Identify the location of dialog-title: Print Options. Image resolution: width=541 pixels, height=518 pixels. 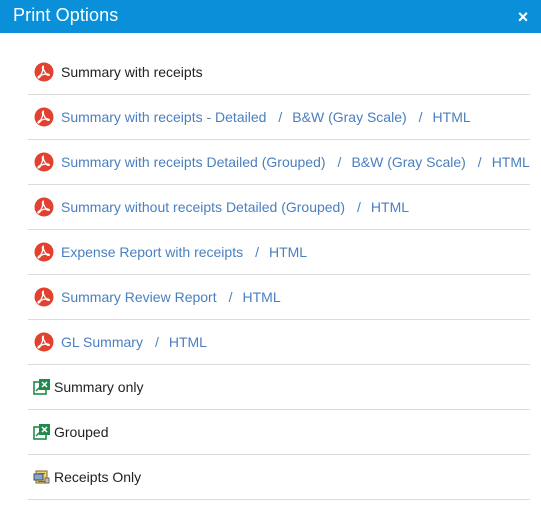
(66, 15).